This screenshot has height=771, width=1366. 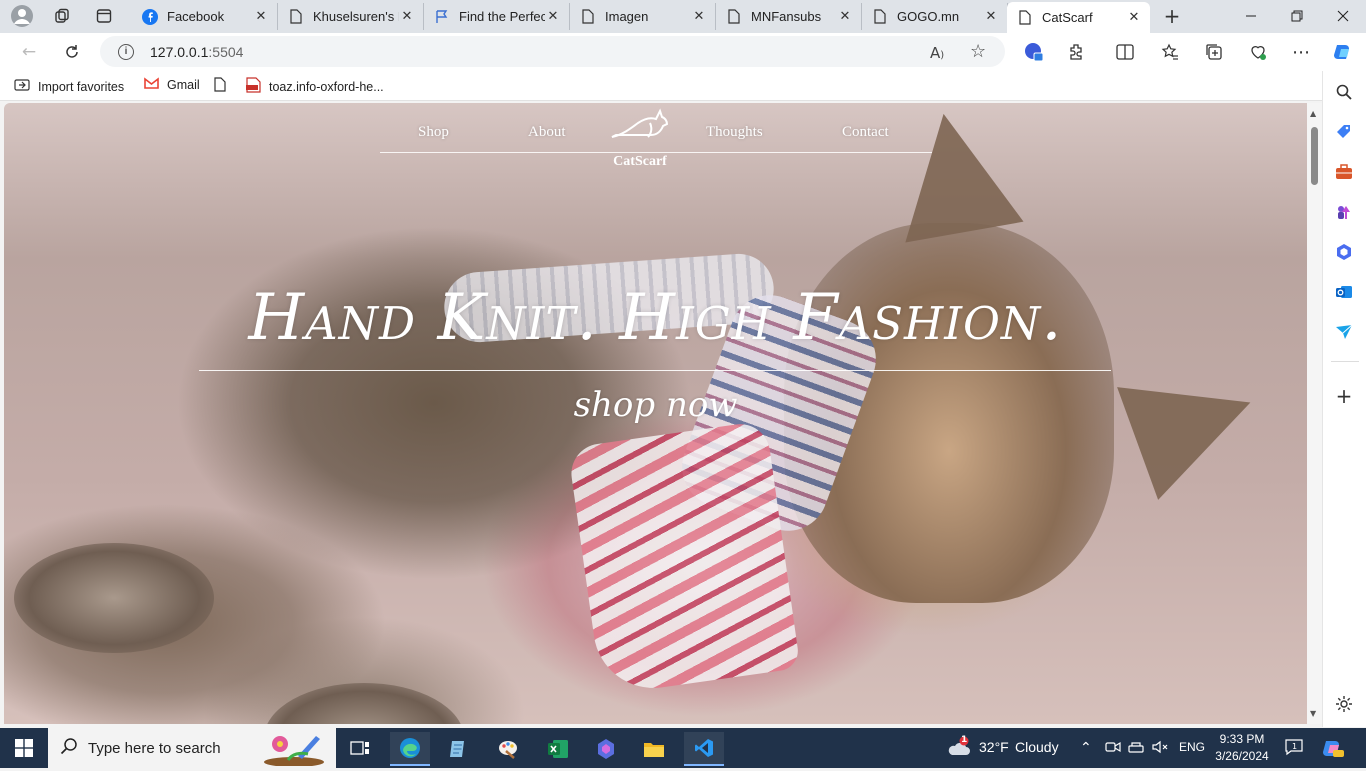 I want to click on windows-start-icon, so click(x=24, y=748).